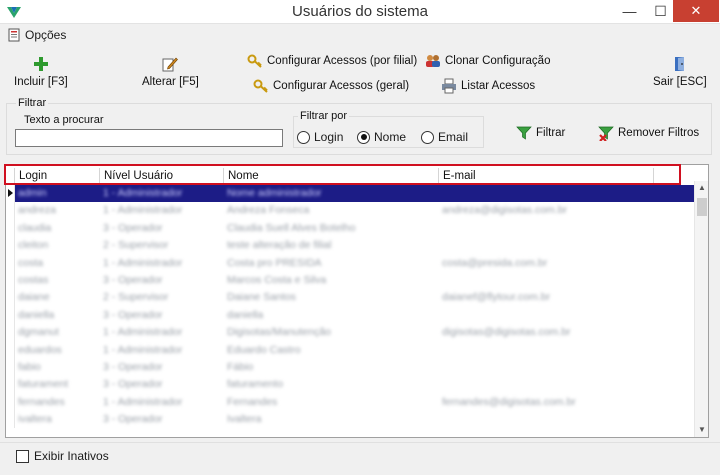  I want to click on show-inactive-checkbox: Exibir Inativos, so click(62, 456).